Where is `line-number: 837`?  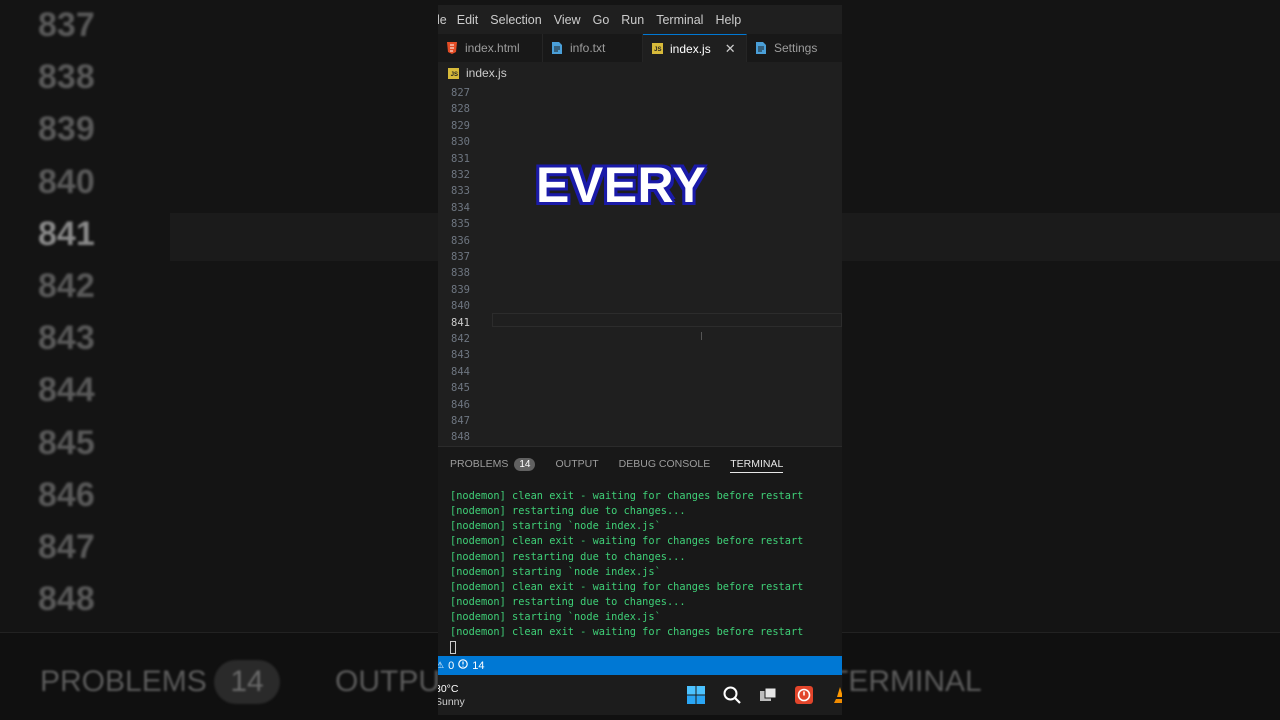
line-number: 837 is located at coordinates (460, 257).